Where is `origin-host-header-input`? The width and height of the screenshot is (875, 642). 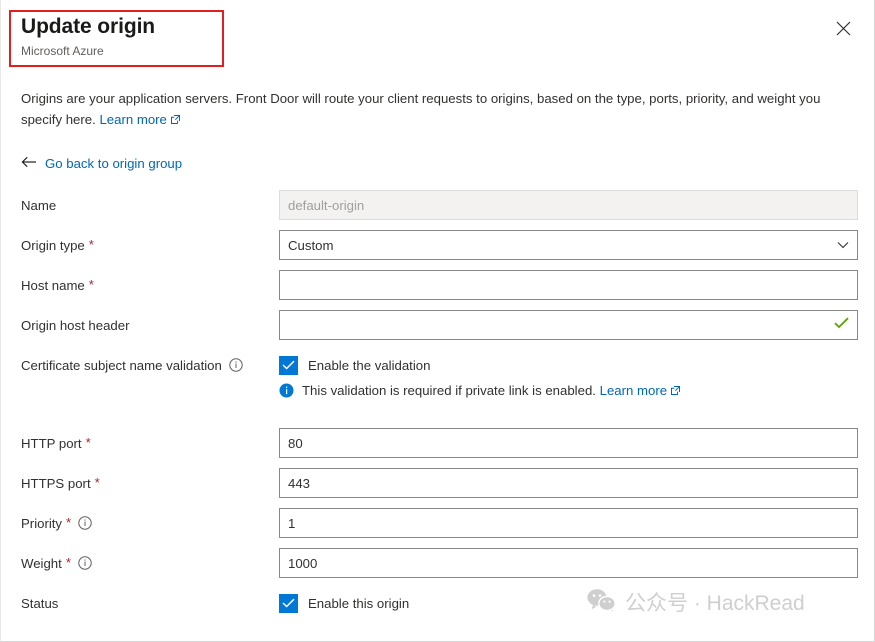
origin-host-header-input is located at coordinates (568, 325).